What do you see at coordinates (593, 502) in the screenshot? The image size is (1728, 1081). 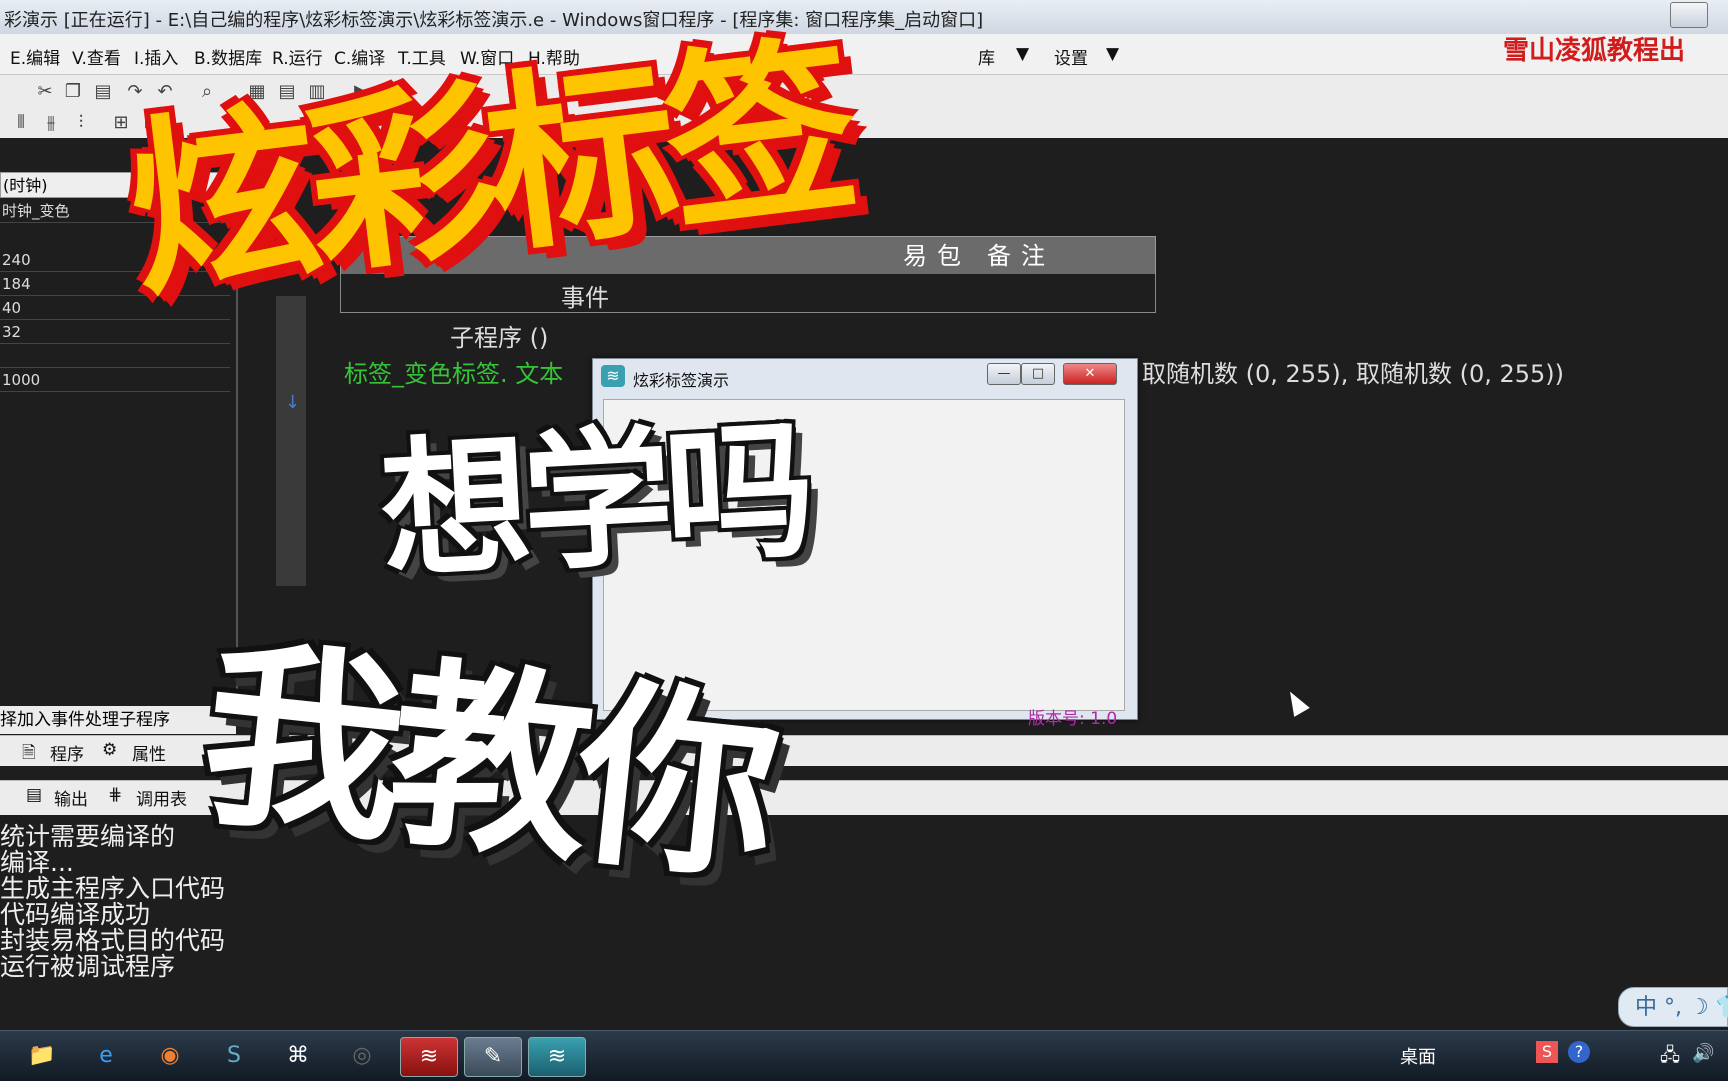 I see `subtitle-overlay: 想学吗` at bounding box center [593, 502].